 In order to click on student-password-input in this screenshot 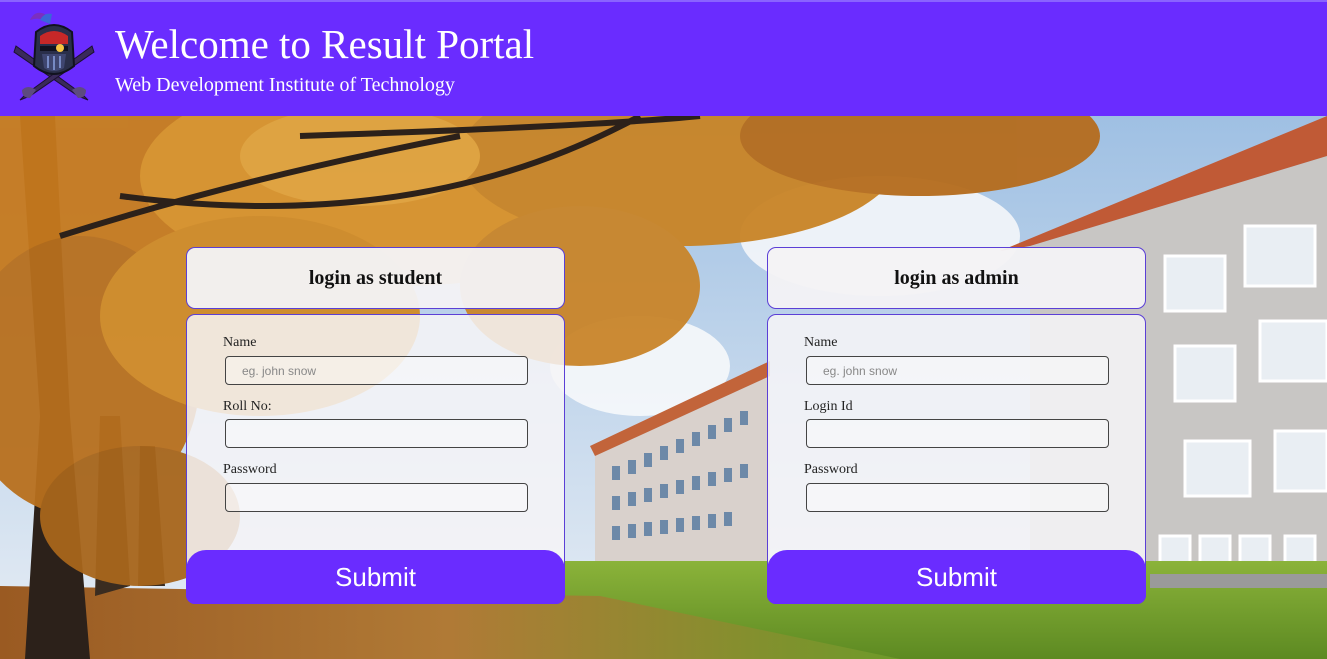, I will do `click(376, 497)`.